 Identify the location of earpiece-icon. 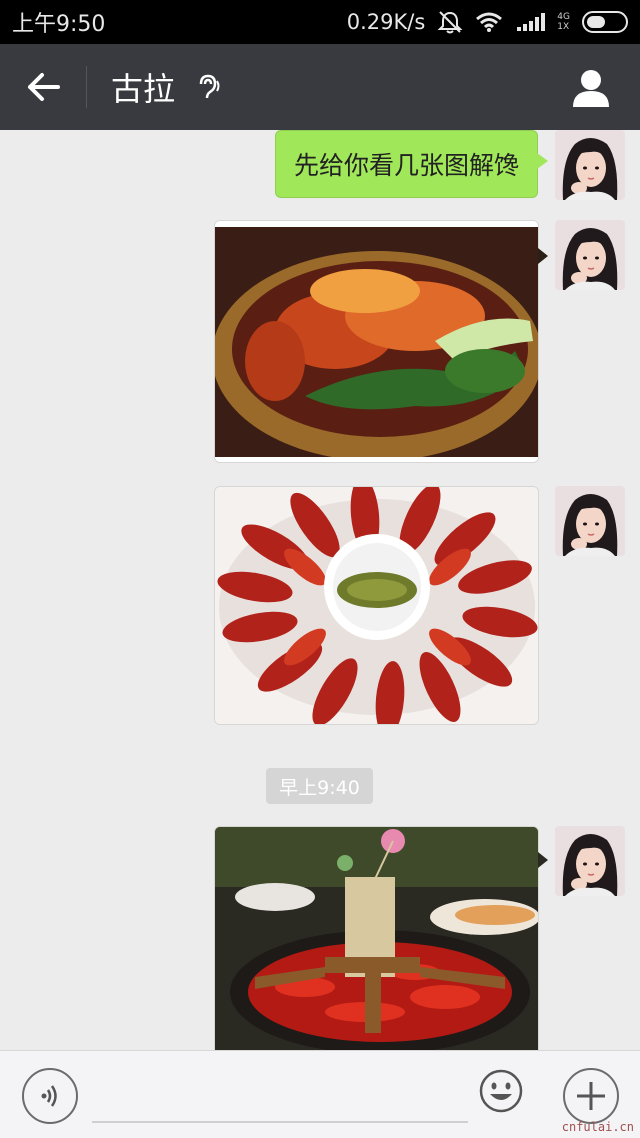
(208, 87).